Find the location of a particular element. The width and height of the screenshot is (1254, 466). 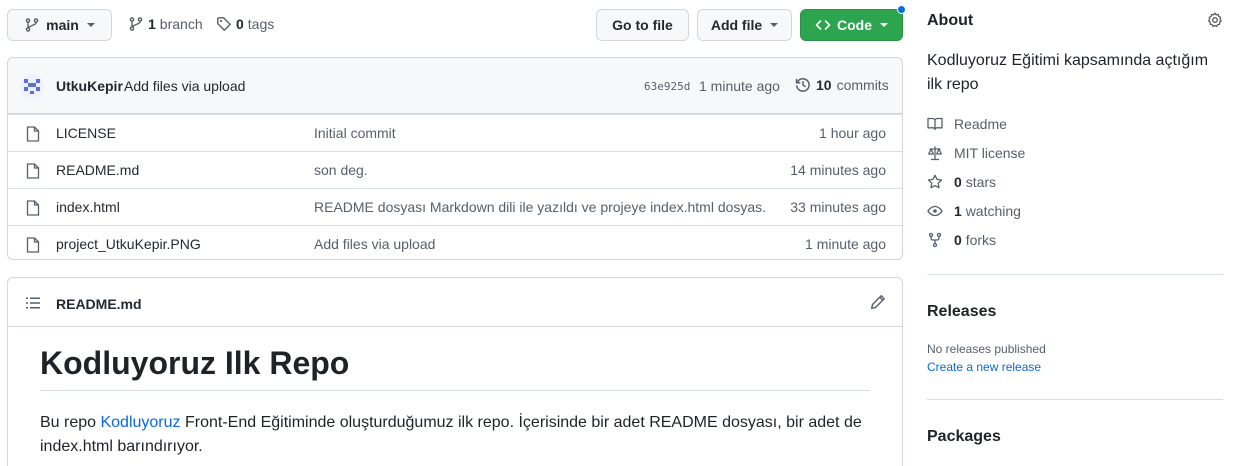

branch-selector-button: main is located at coordinates (59, 25).